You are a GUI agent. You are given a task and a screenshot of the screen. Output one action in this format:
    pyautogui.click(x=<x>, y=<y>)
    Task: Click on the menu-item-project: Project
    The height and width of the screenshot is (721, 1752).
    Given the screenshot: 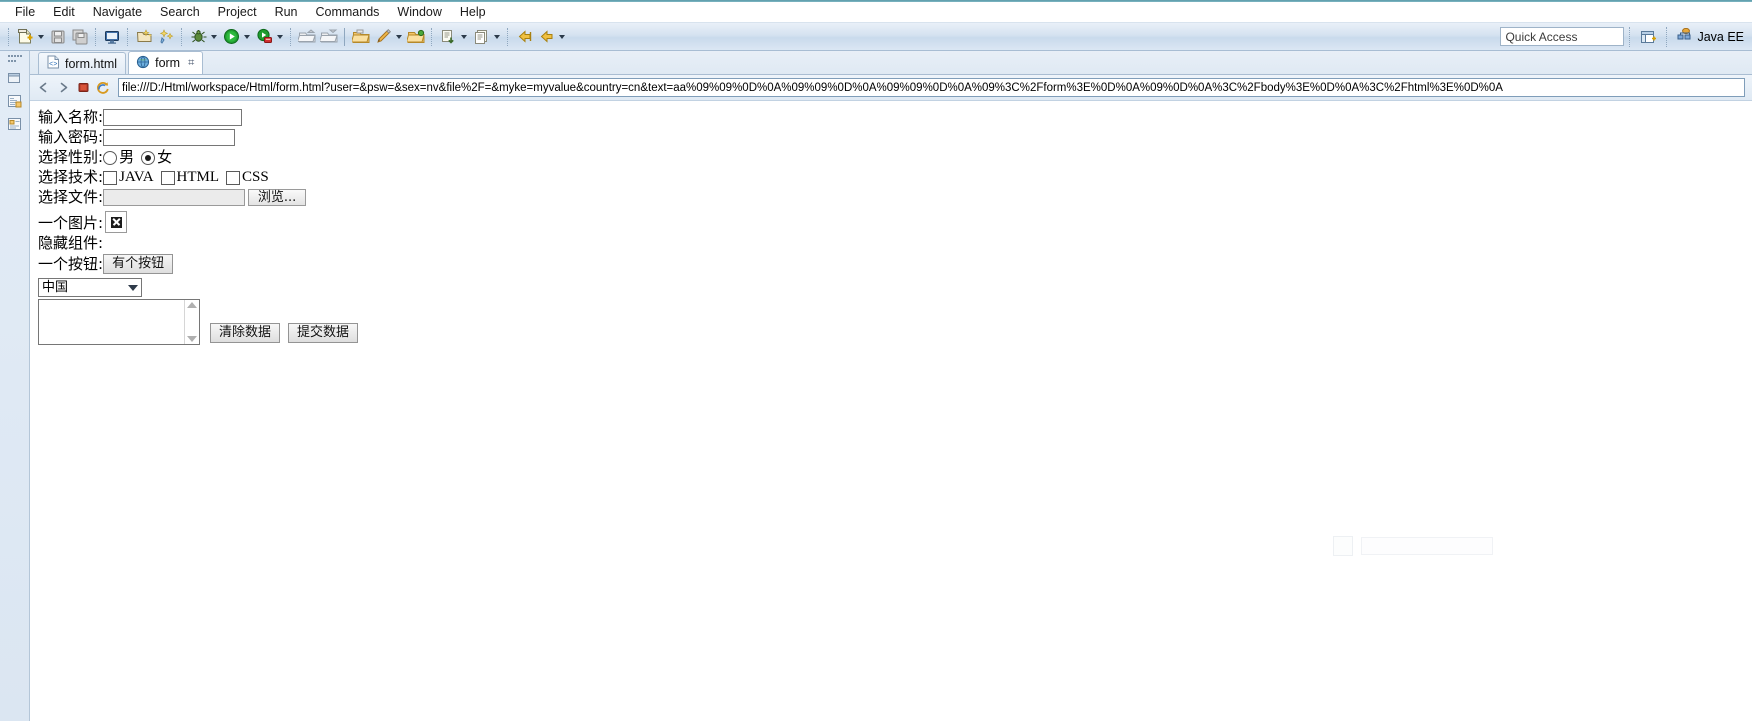 What is the action you would take?
    pyautogui.click(x=237, y=12)
    